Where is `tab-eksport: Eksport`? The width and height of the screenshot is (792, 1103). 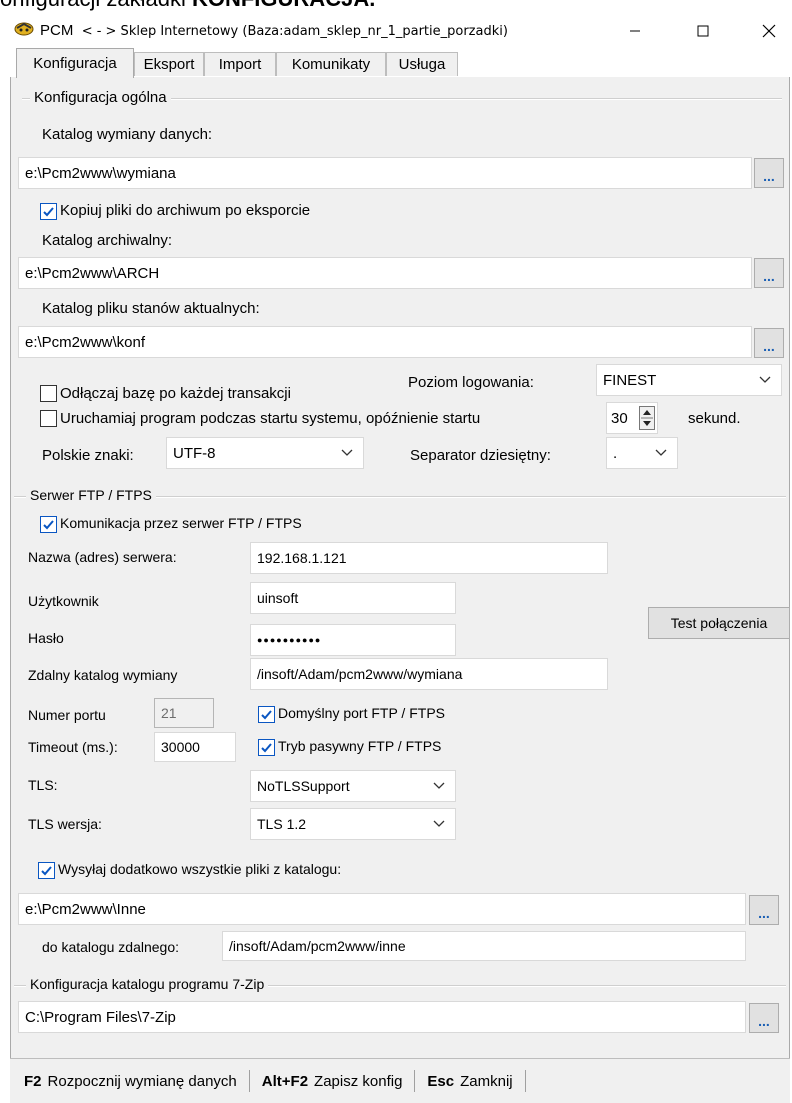
tab-eksport: Eksport is located at coordinates (169, 64).